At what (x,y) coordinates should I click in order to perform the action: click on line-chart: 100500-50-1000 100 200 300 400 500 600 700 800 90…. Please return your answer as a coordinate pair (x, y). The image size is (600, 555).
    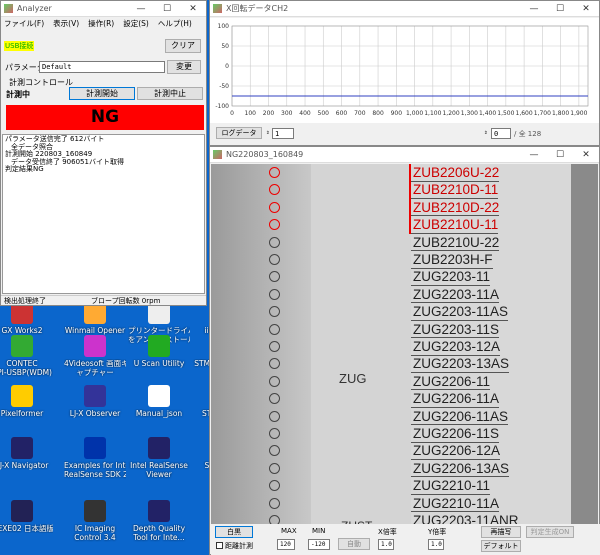
    Looking at the image, I should click on (404, 70).